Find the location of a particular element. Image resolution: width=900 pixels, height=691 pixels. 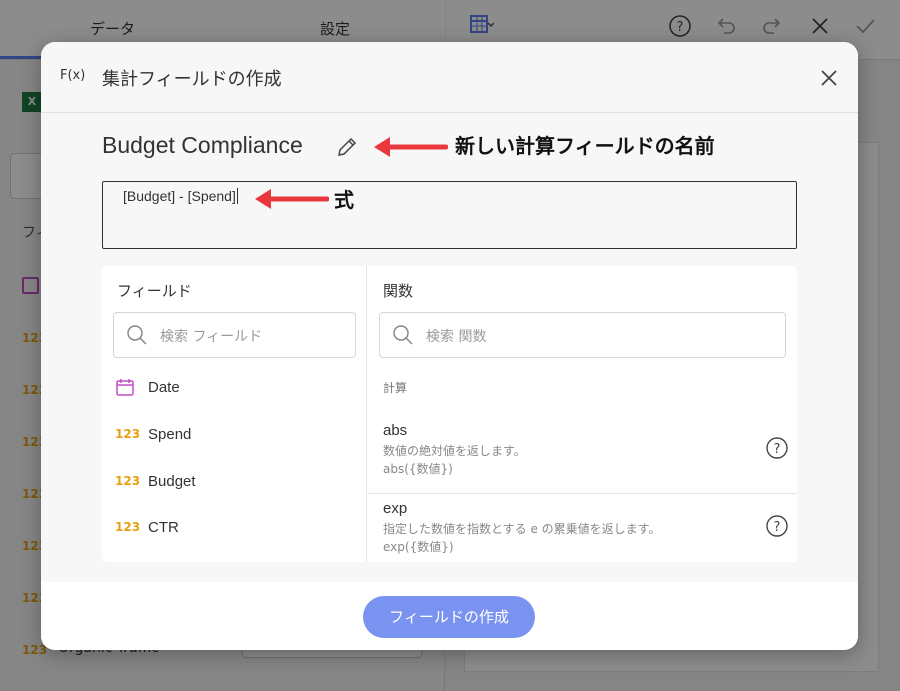

function-name: abs is located at coordinates (395, 430).